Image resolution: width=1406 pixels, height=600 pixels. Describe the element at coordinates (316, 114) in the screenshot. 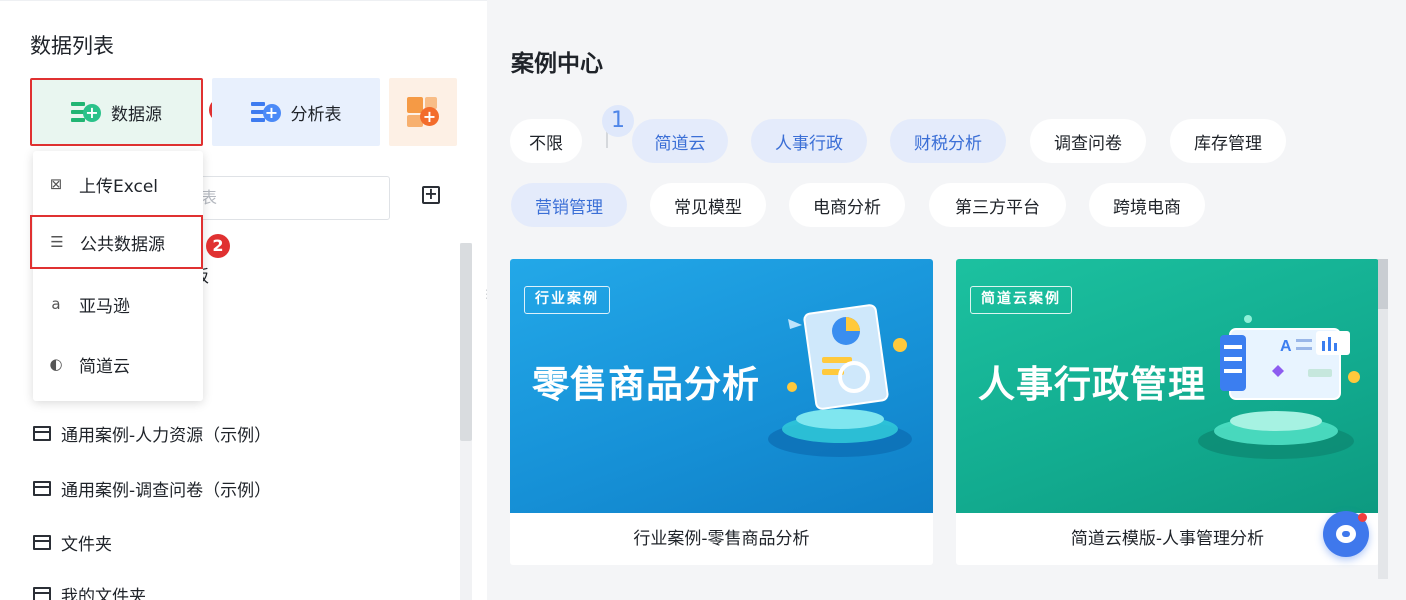

I see `add-analysis-label: 分析表` at that location.